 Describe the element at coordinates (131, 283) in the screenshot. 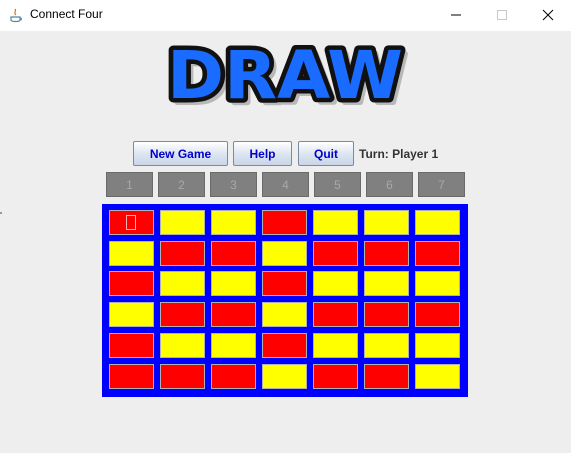

I see `board-cell-r3-c1` at that location.